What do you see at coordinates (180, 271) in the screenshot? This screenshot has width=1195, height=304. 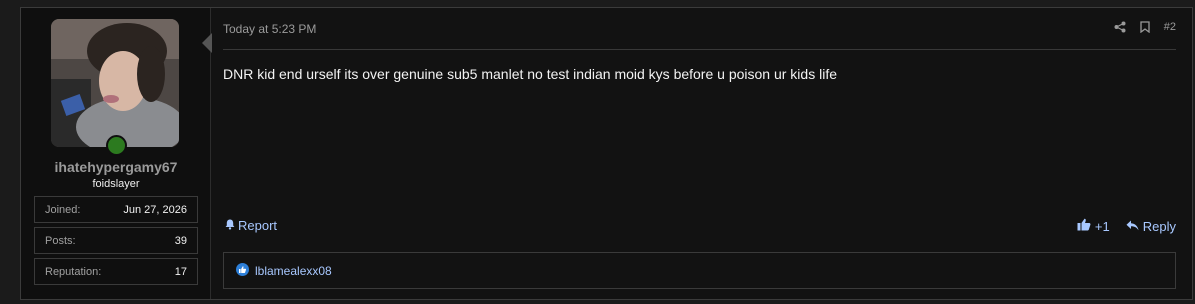 I see `stat-value: 17` at bounding box center [180, 271].